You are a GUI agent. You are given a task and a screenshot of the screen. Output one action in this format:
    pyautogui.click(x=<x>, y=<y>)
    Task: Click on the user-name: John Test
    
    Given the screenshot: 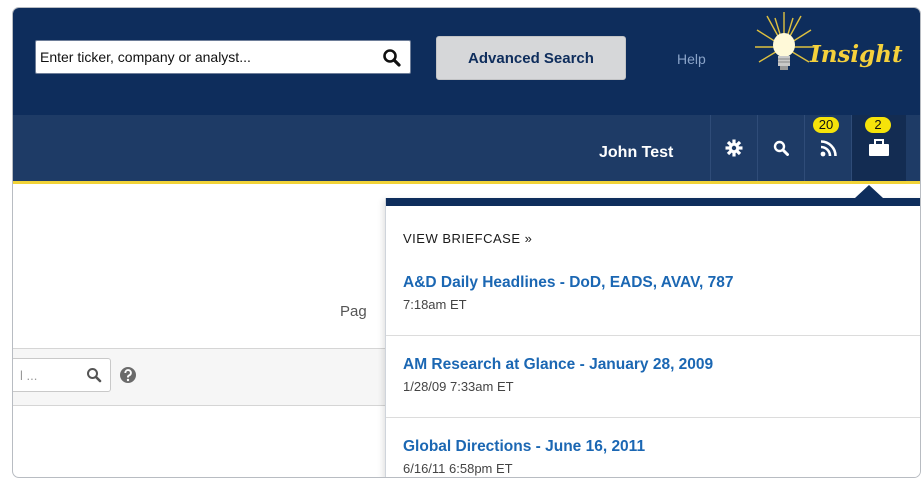 What is the action you would take?
    pyautogui.click(x=636, y=153)
    